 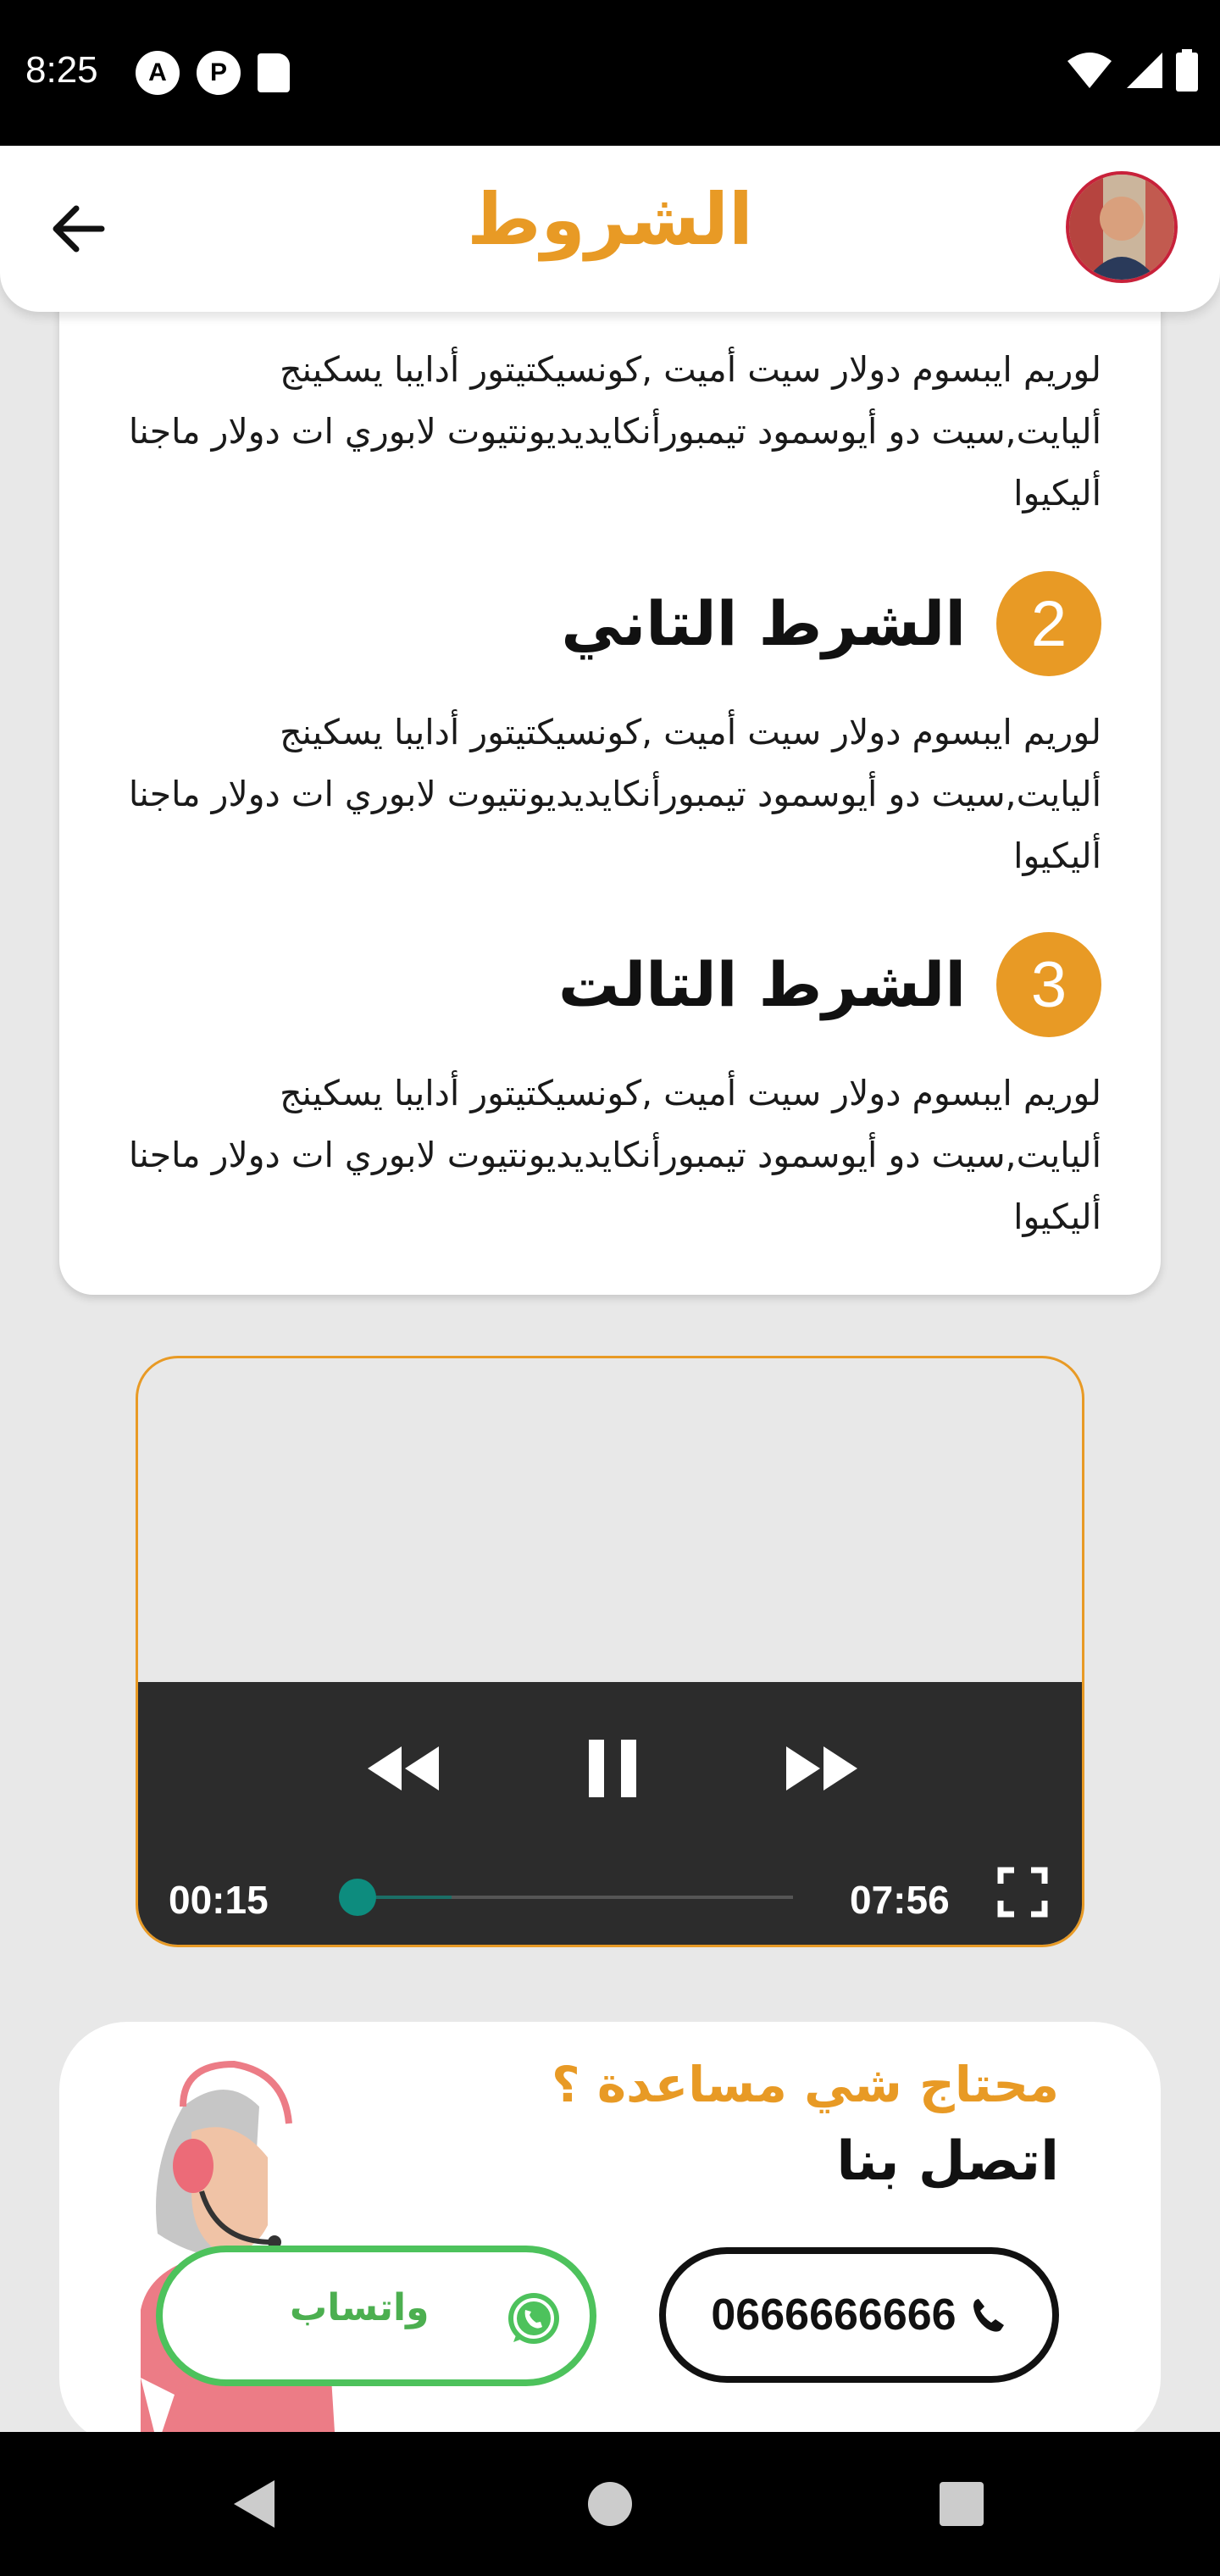 What do you see at coordinates (834, 2315) in the screenshot?
I see `phone-number: 0666666666` at bounding box center [834, 2315].